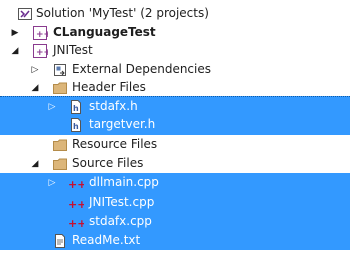 The height and width of the screenshot is (276, 350). I want to click on solution-node: Solution 'MyTest' (2 projects), so click(175, 13).